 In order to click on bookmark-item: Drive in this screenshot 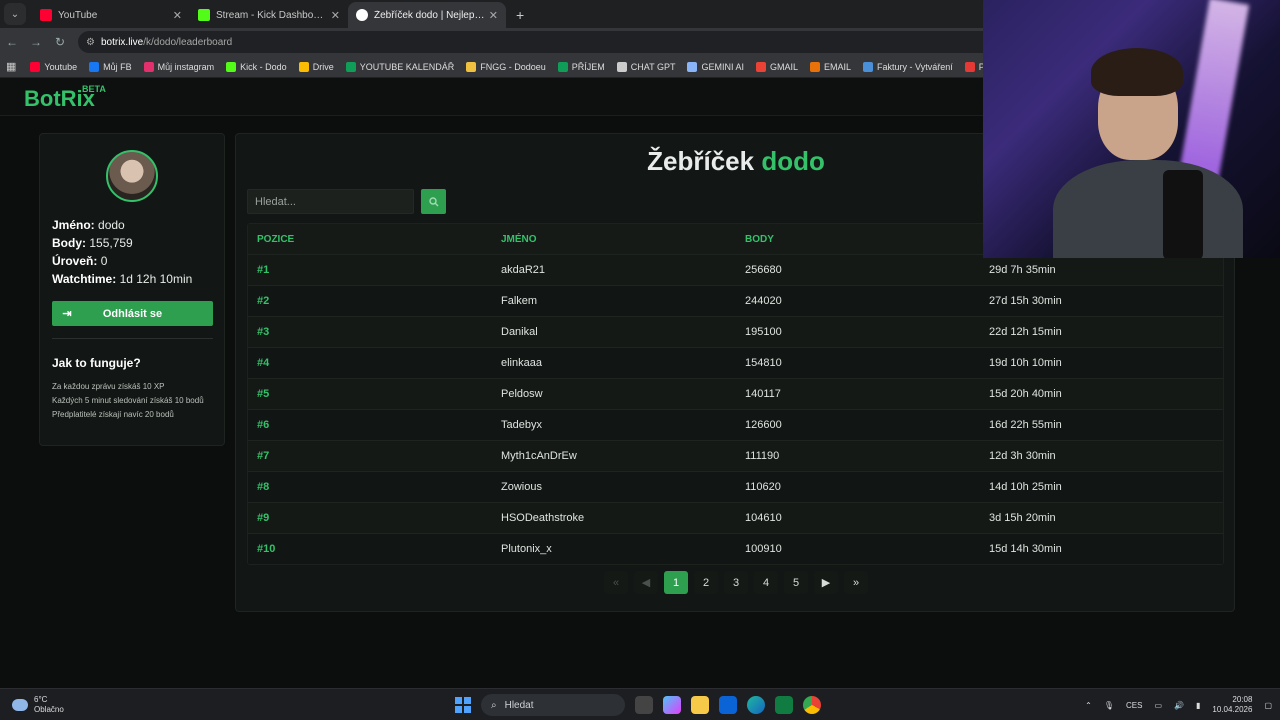, I will do `click(316, 66)`.